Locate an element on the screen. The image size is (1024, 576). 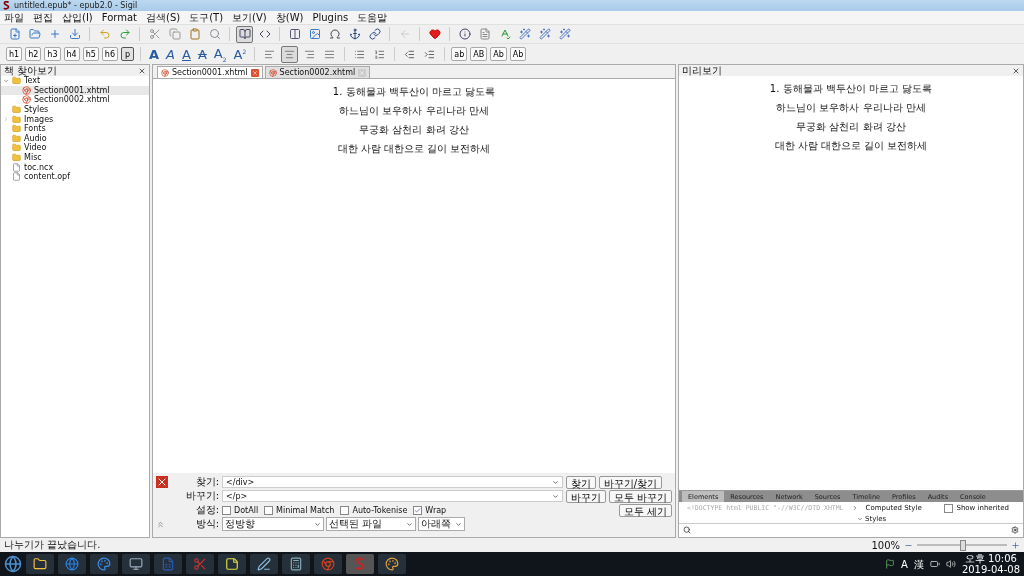
battery-icon is located at coordinates (934, 564).